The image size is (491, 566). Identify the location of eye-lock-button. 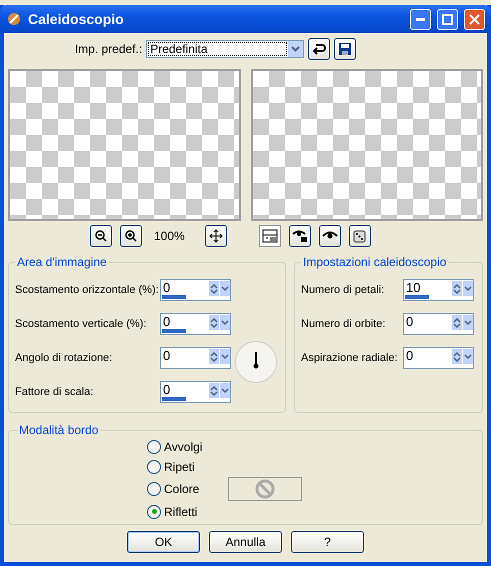
(299, 236).